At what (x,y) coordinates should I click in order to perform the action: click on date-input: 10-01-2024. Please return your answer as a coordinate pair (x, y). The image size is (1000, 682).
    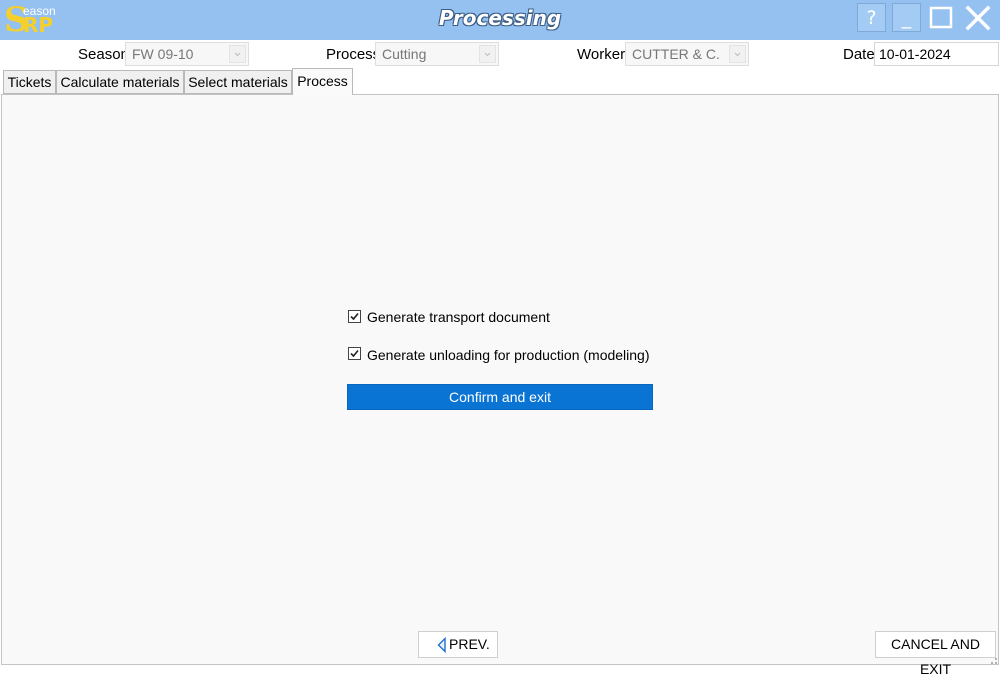
    Looking at the image, I should click on (936, 54).